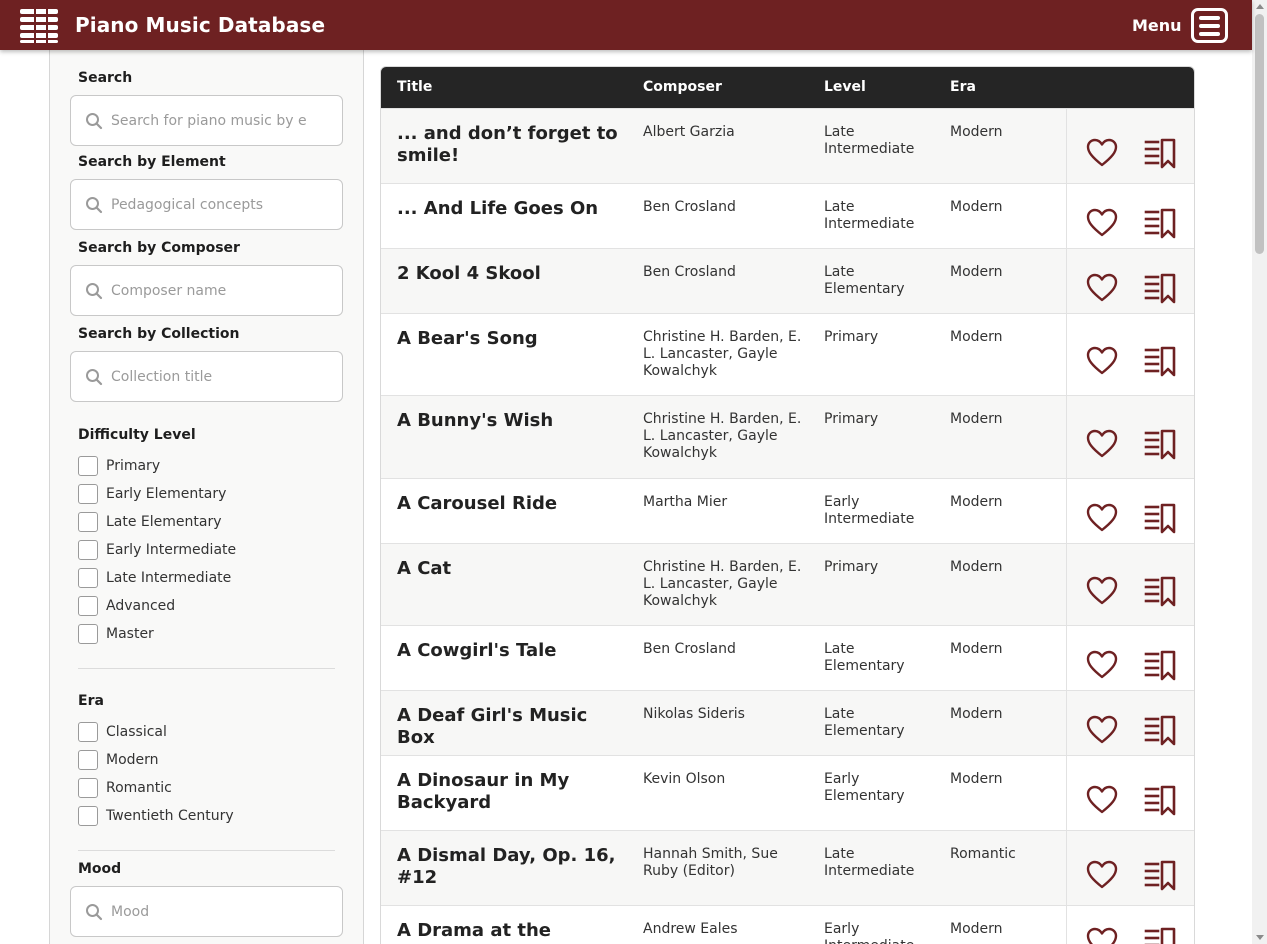  What do you see at coordinates (118, 760) in the screenshot?
I see `era-option: Modern` at bounding box center [118, 760].